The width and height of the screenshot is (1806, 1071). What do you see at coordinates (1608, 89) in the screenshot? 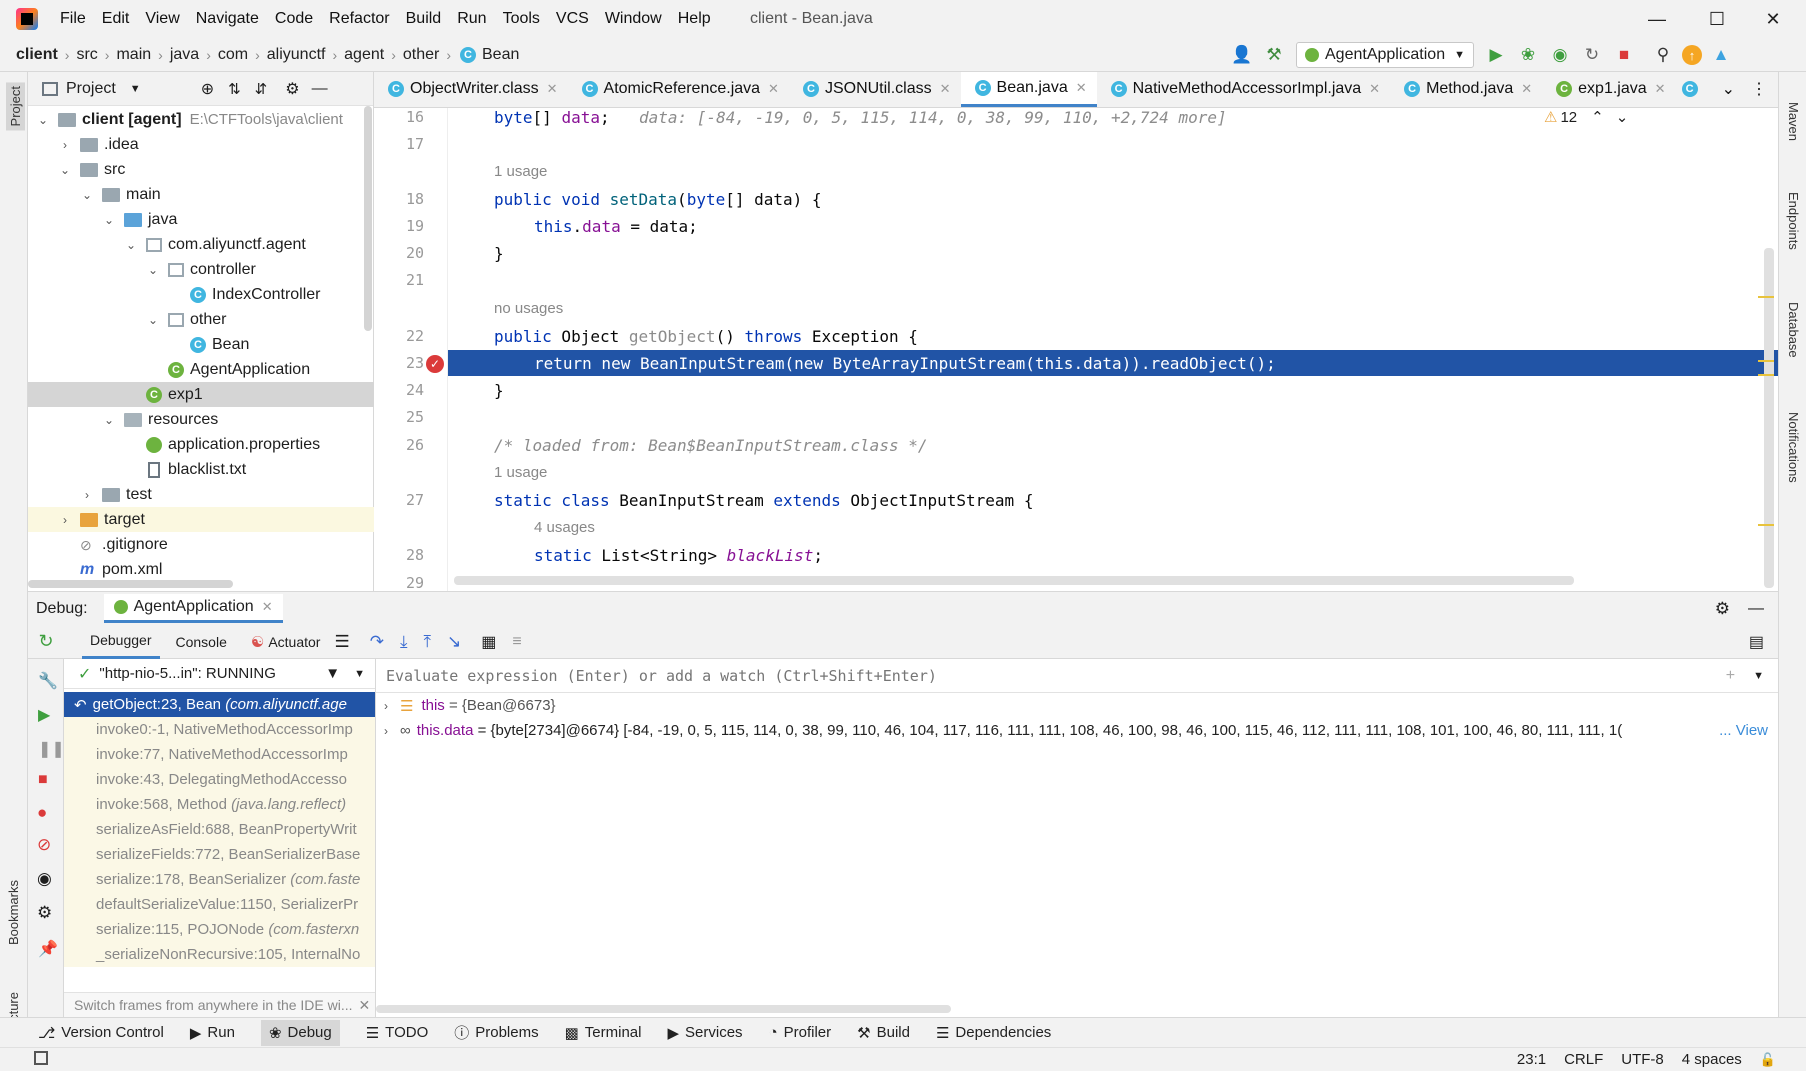
I see `tab-exp1: Cexp1.java ✕` at bounding box center [1608, 89].